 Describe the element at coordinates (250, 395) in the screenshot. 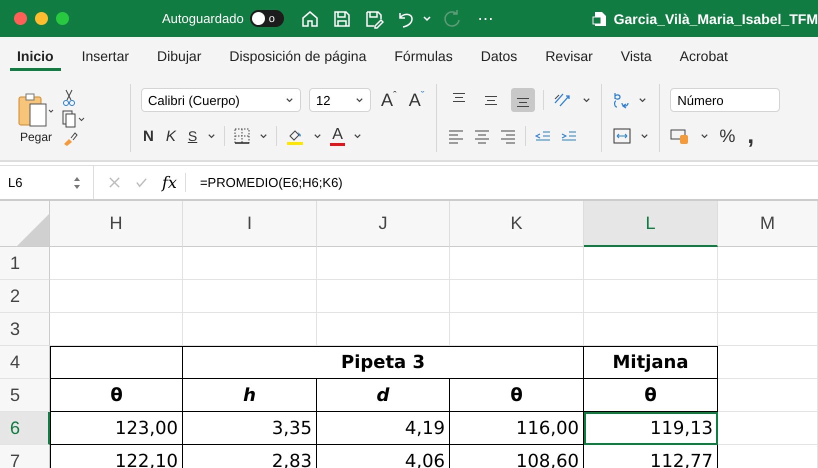

I see `table-cell: h` at that location.